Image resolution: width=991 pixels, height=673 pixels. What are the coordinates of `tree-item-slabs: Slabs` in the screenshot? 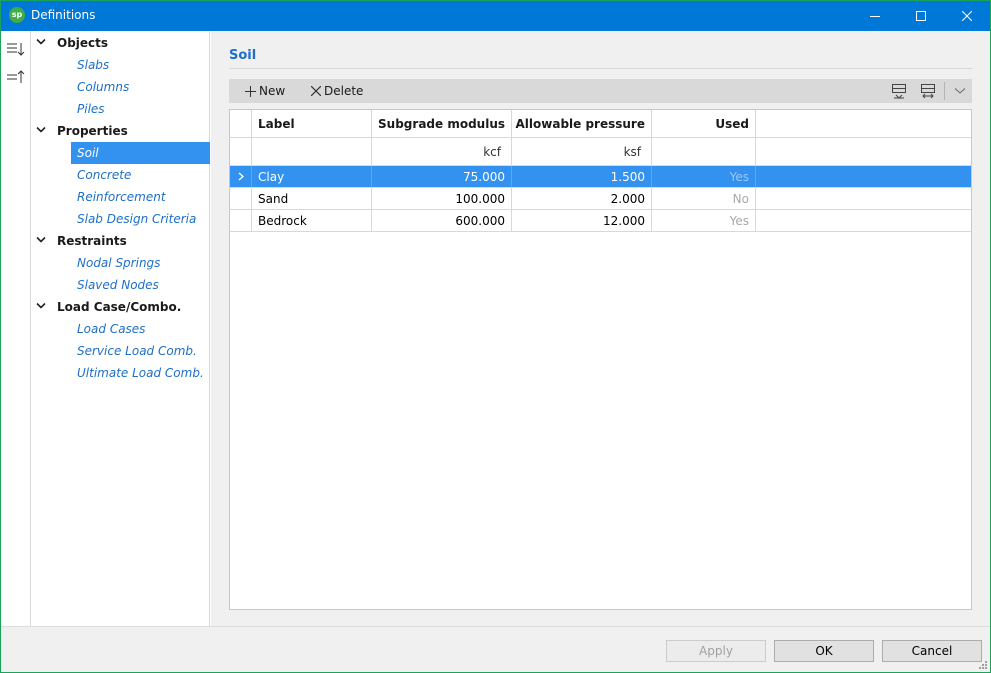 It's located at (120, 65).